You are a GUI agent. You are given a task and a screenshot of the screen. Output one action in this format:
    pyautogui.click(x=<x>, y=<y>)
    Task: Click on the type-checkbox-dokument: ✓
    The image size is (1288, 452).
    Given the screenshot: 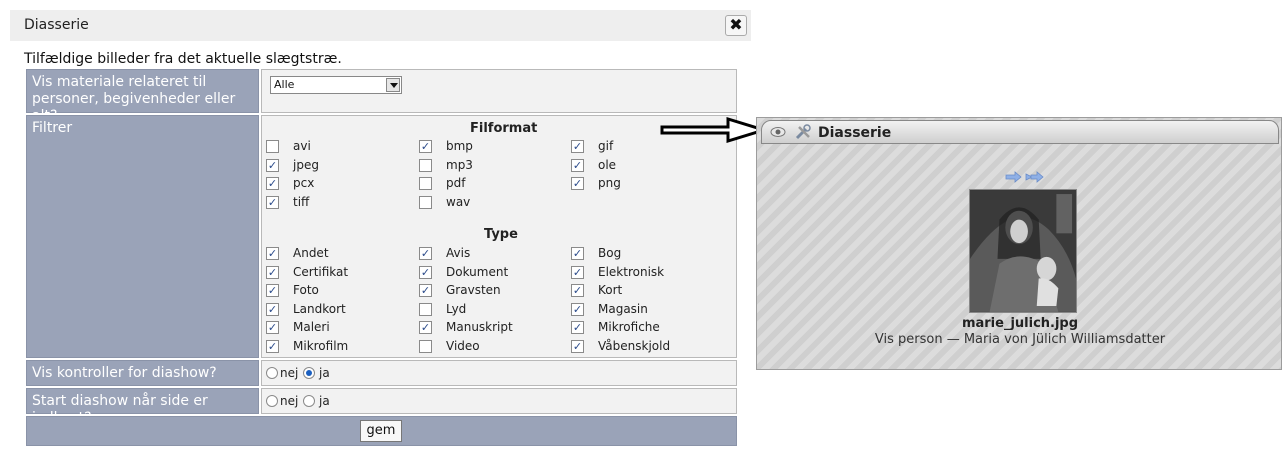 What is the action you would take?
    pyautogui.click(x=425, y=272)
    